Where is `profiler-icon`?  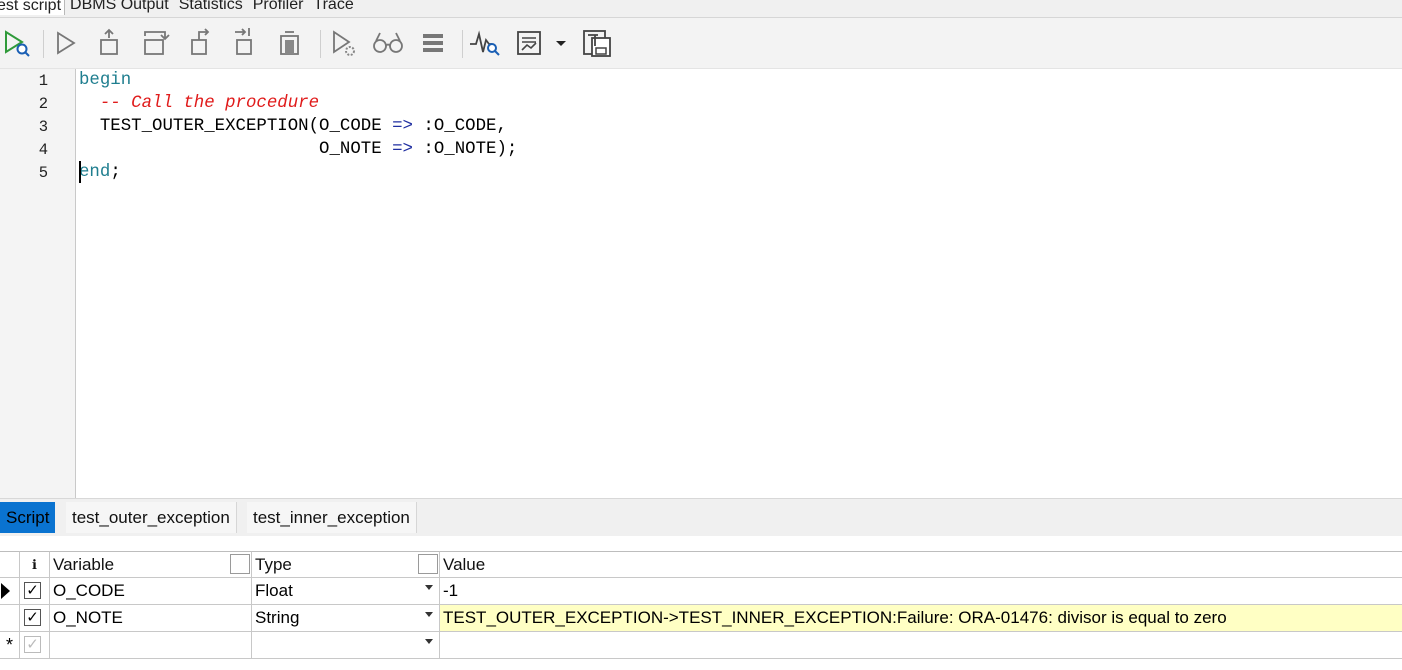
profiler-icon is located at coordinates (485, 43).